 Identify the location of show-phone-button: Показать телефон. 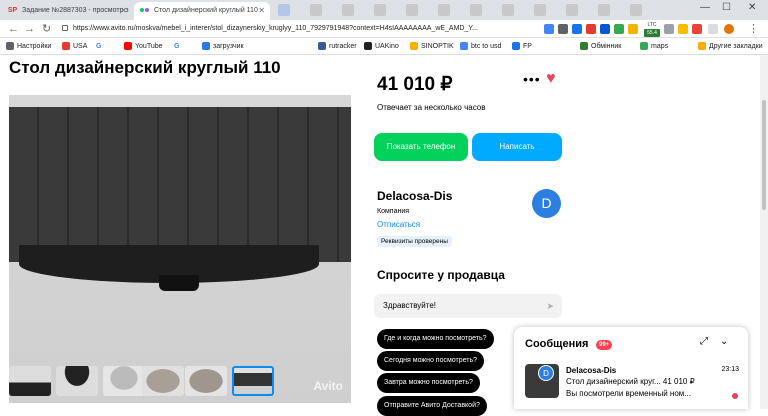
(421, 147).